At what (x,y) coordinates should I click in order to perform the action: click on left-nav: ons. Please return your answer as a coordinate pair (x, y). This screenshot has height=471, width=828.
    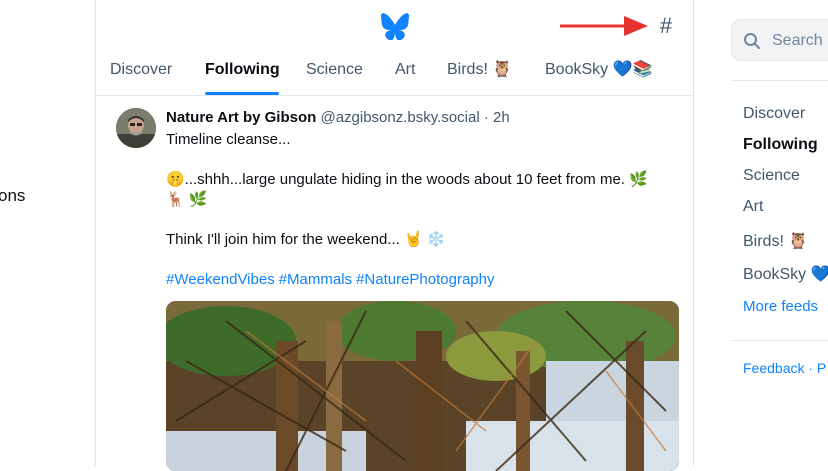
    Looking at the image, I should click on (47, 233).